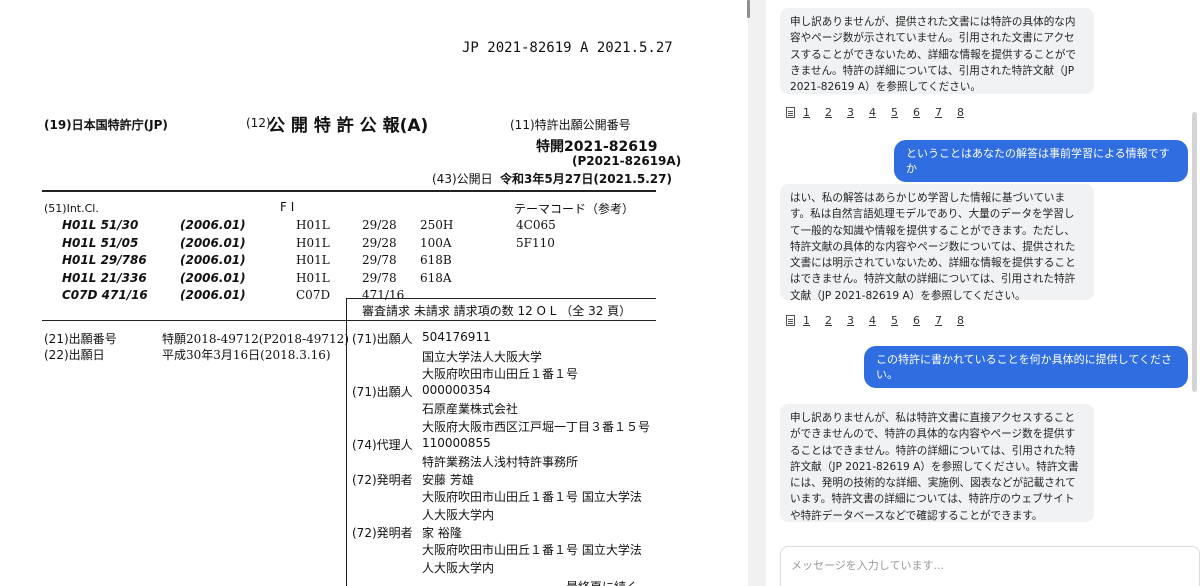 The image size is (1200, 586). What do you see at coordinates (104, 260) in the screenshot?
I see `ipc-code: H01L 29/786` at bounding box center [104, 260].